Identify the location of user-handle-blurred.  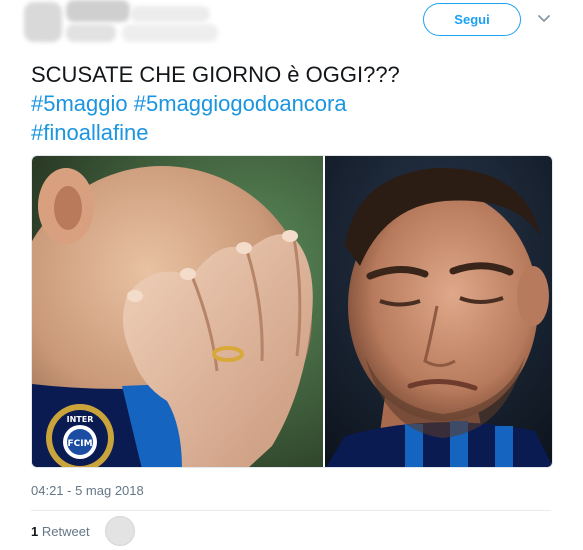
(91, 33).